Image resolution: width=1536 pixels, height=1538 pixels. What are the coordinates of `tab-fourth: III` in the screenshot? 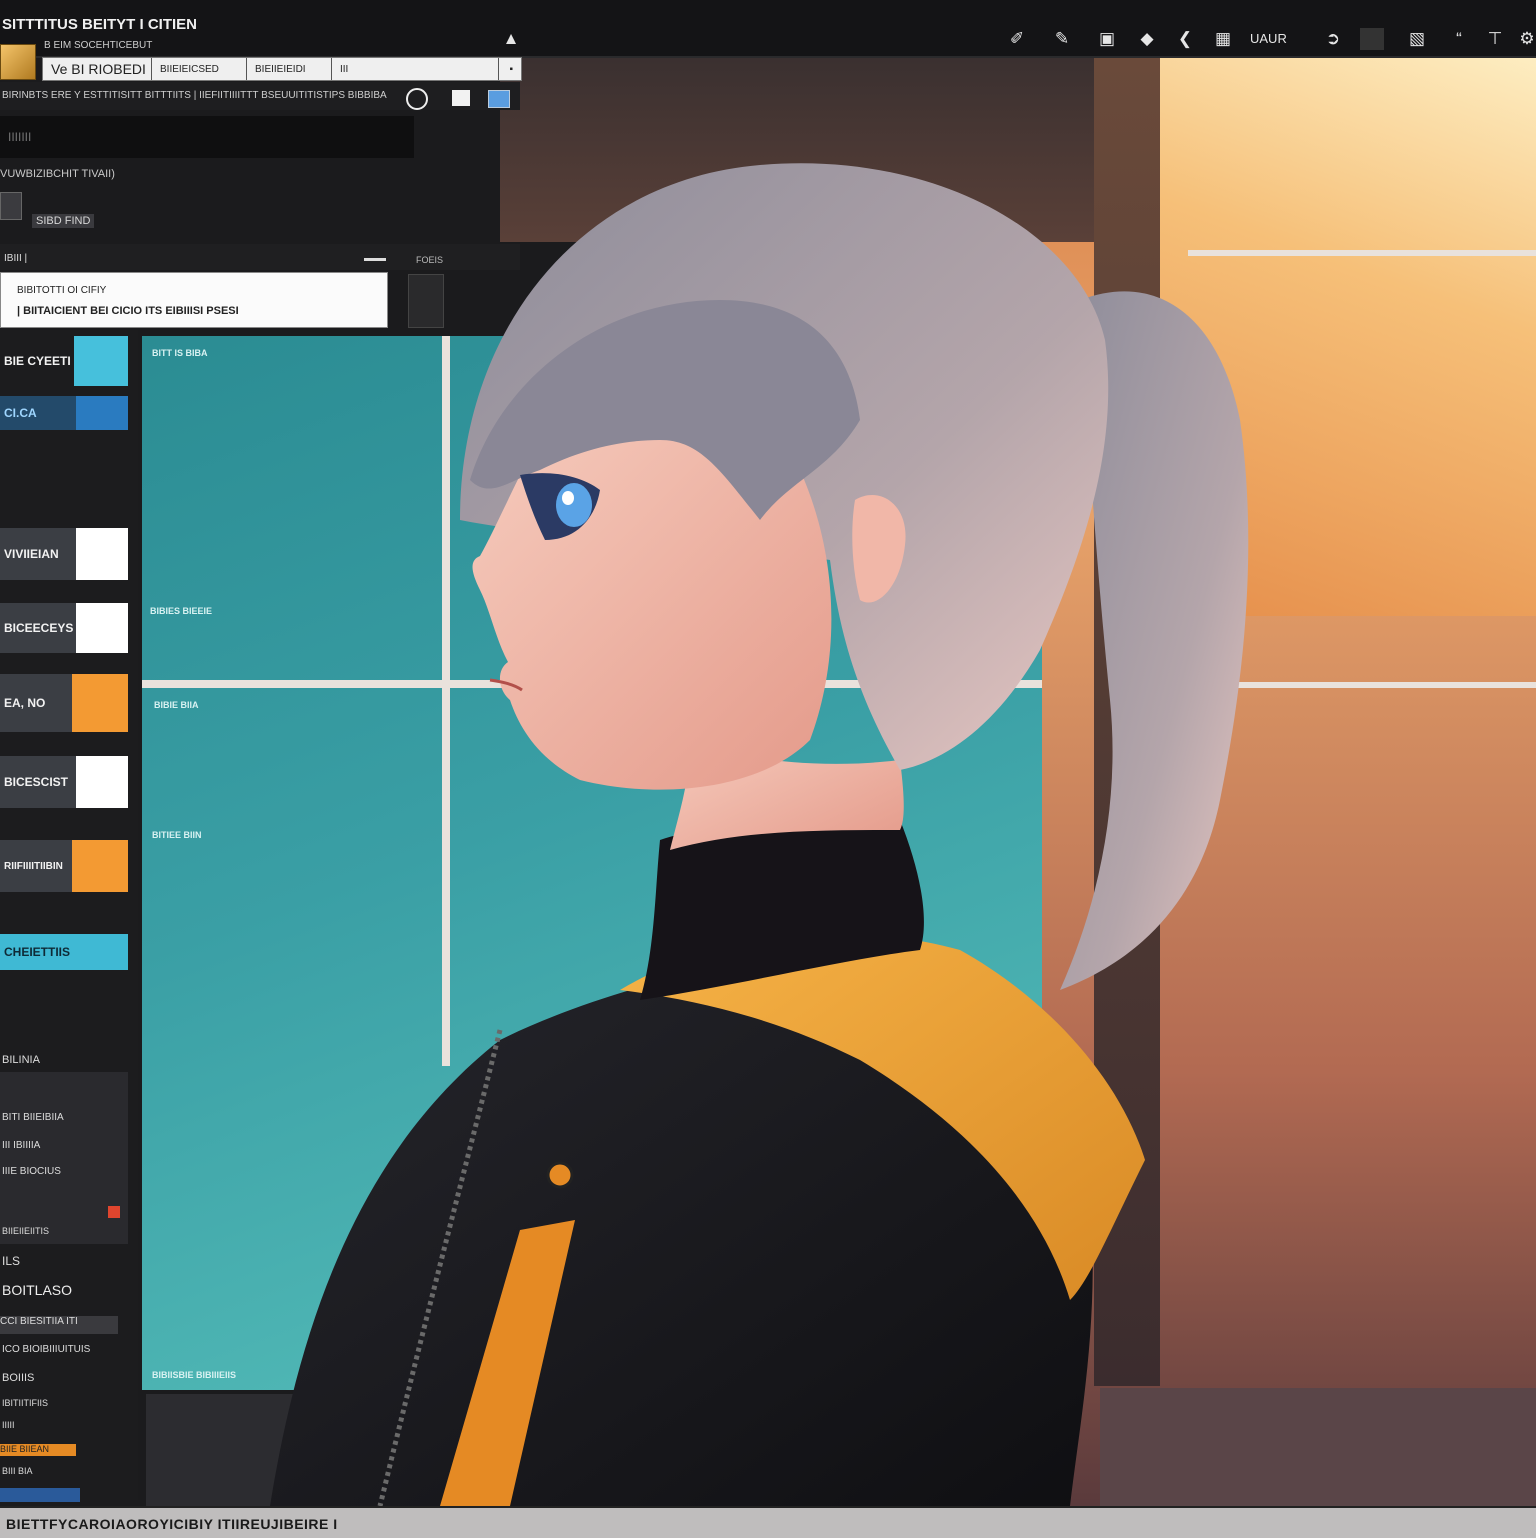 It's located at (415, 69).